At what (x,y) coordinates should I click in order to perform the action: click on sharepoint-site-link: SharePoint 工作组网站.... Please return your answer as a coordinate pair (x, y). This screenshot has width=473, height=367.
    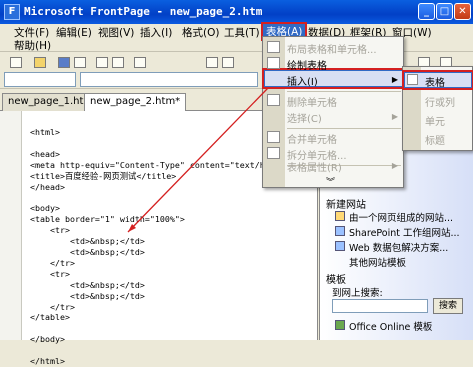
    Looking at the image, I should click on (404, 232).